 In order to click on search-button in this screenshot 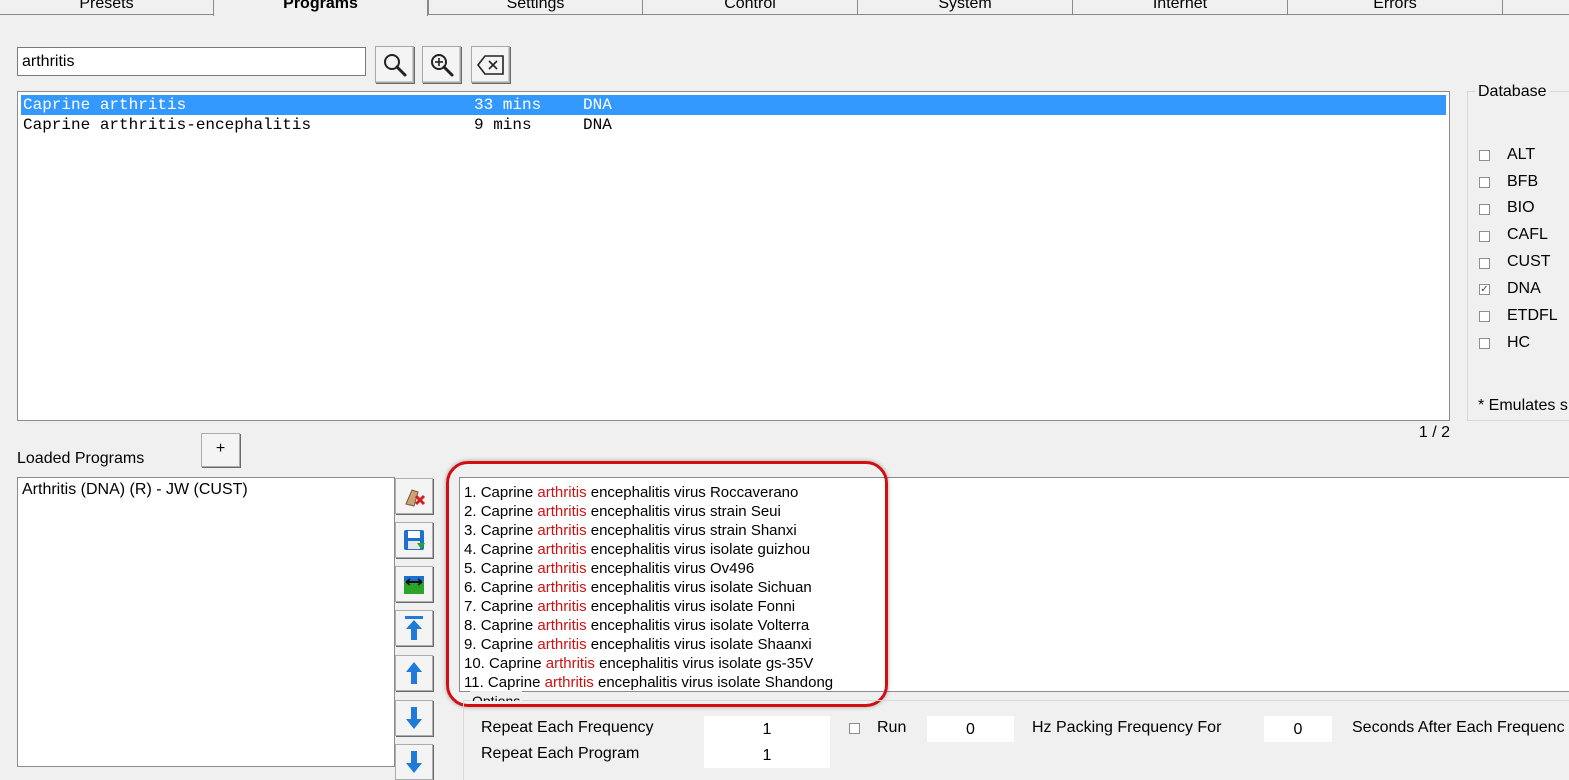, I will do `click(394, 64)`.